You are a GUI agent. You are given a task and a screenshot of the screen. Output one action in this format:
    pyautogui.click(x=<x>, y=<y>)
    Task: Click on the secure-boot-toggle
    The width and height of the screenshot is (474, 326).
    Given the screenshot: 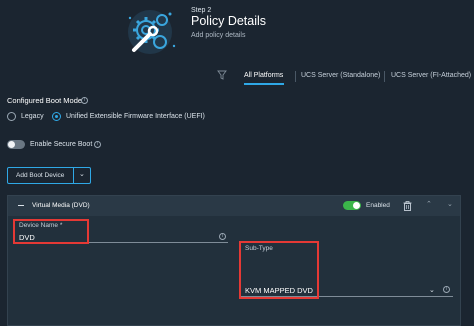 What is the action you would take?
    pyautogui.click(x=16, y=144)
    